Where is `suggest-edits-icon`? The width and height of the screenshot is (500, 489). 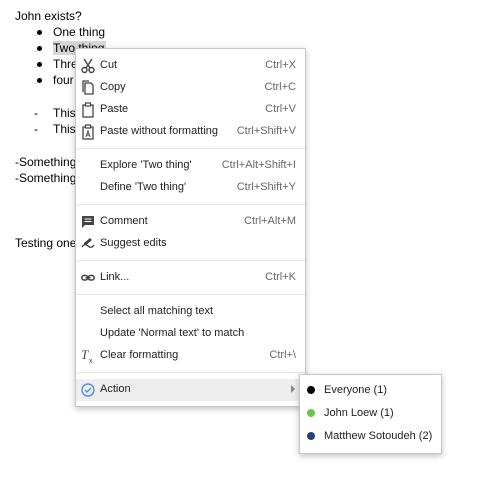 suggest-edits-icon is located at coordinates (88, 244).